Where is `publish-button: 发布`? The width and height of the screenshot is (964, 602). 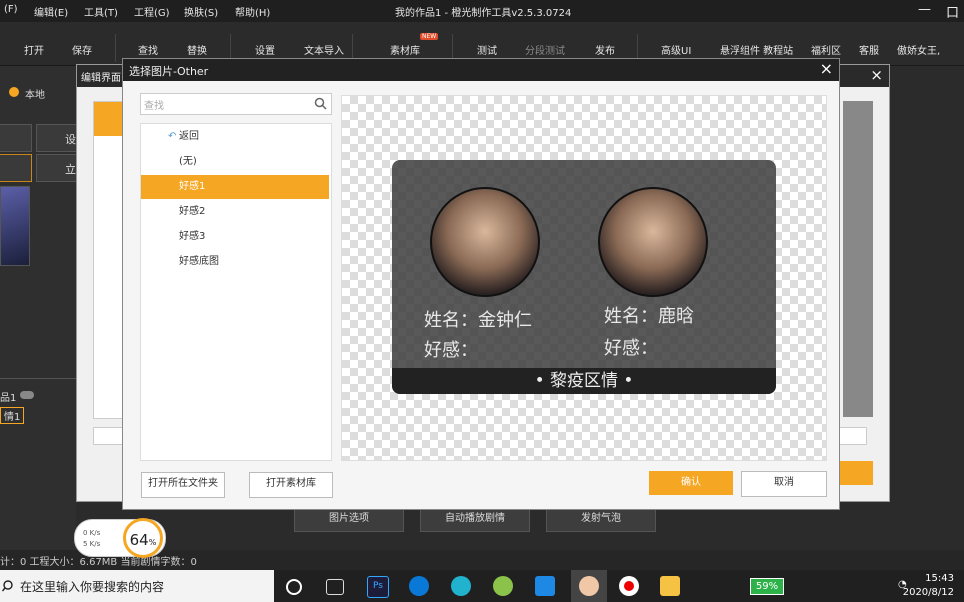
publish-button: 发布 is located at coordinates (605, 49).